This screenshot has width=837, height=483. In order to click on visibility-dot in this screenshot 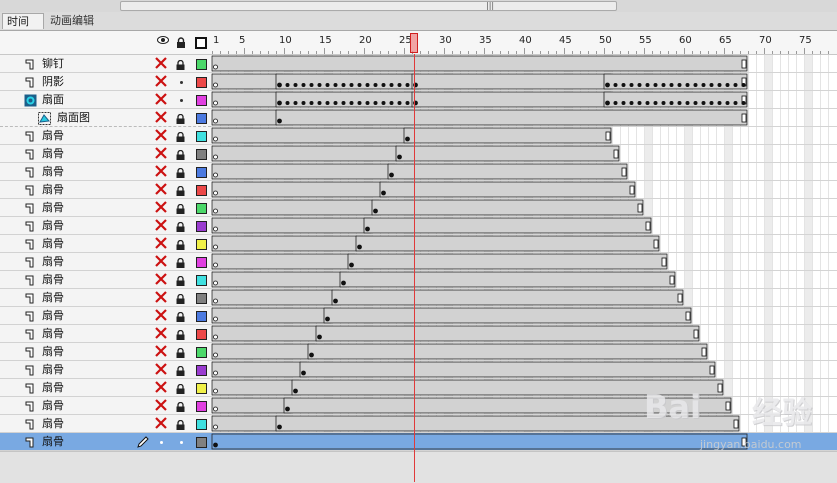, I will do `click(161, 442)`.